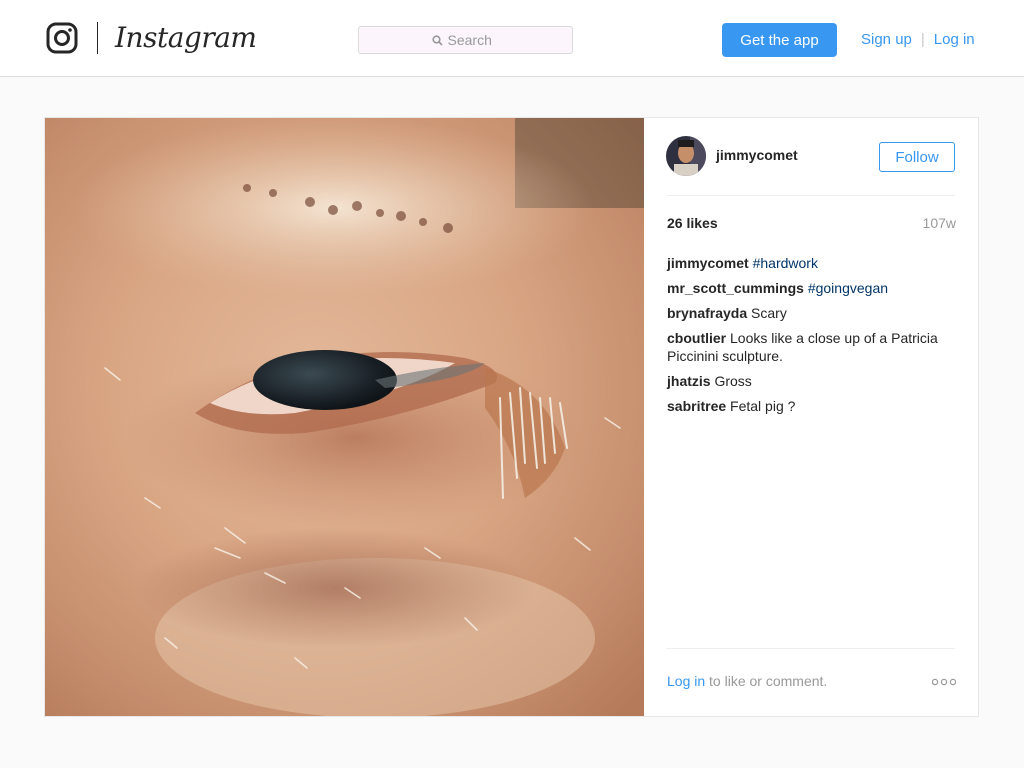  I want to click on auth-links: Sign up | Log in, so click(918, 40).